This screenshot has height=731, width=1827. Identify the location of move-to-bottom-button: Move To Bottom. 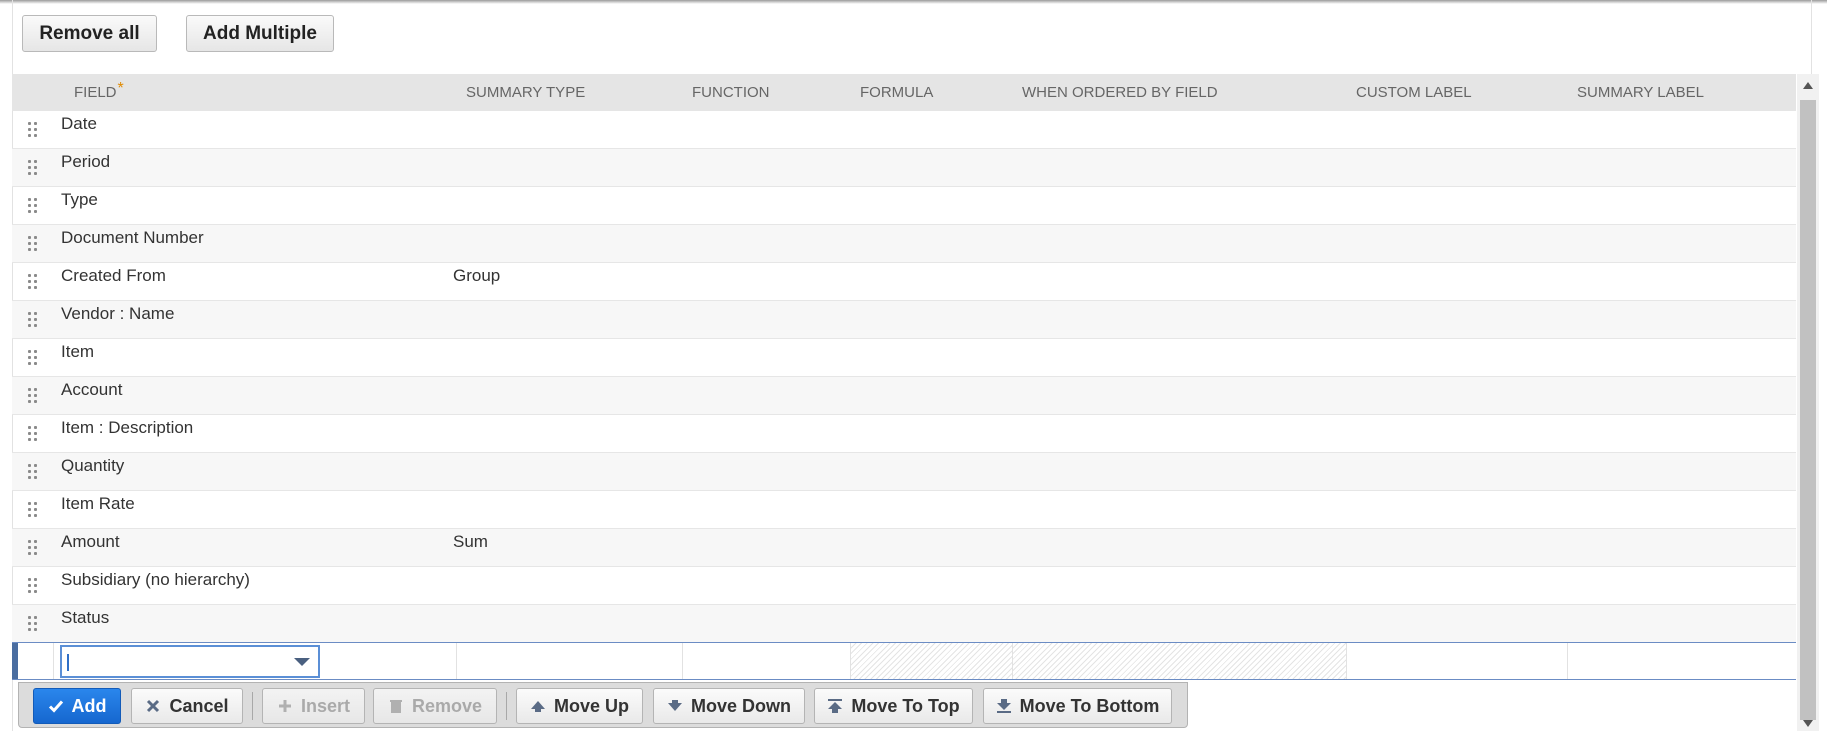
(1077, 706).